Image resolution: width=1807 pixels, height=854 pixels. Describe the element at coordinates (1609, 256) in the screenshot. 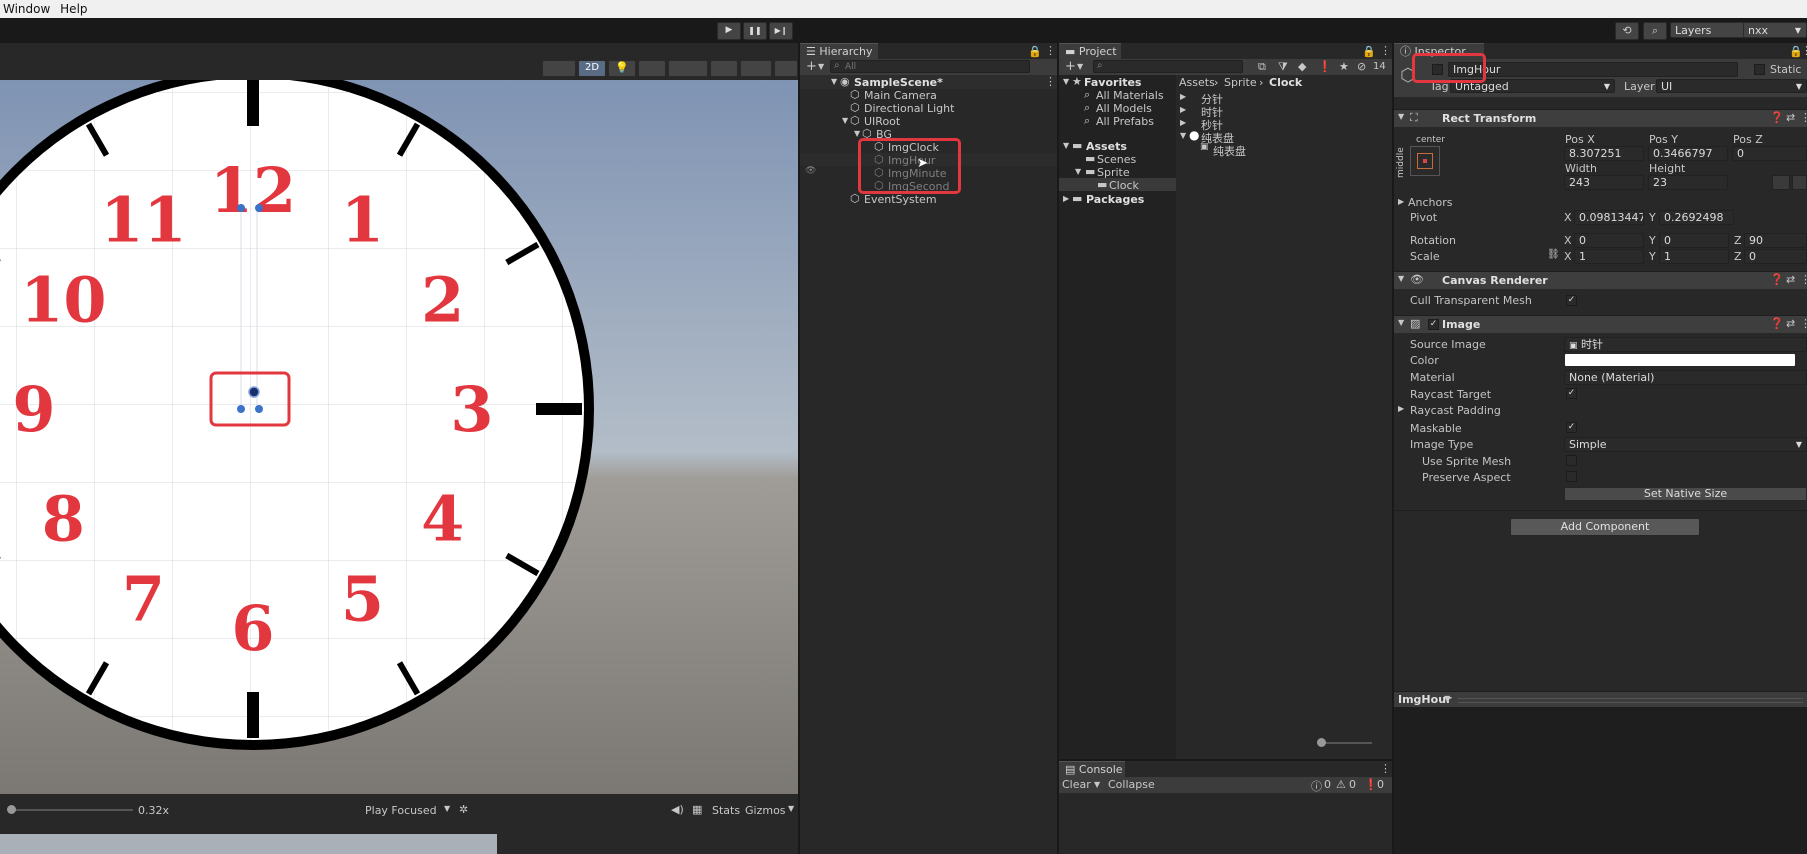

I see `scale-x-field: 1` at that location.